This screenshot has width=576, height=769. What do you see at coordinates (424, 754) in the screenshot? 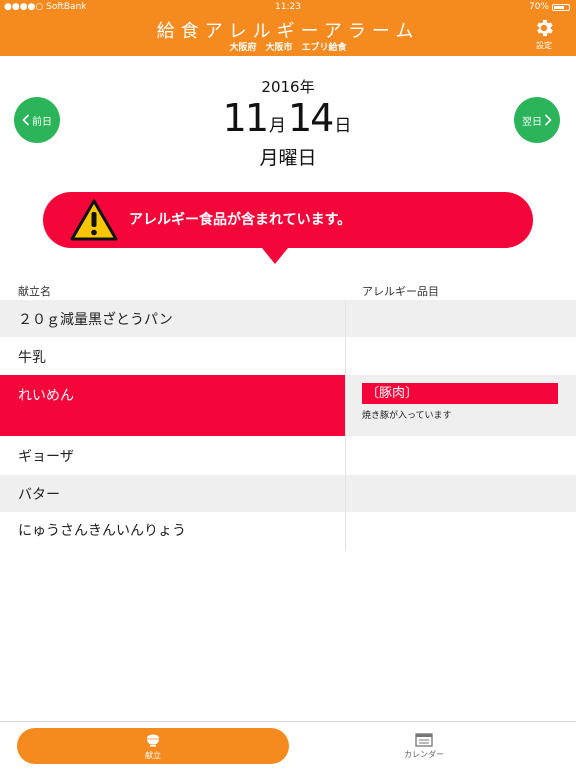
I see `tab-calendar-label: カレンダー` at bounding box center [424, 754].